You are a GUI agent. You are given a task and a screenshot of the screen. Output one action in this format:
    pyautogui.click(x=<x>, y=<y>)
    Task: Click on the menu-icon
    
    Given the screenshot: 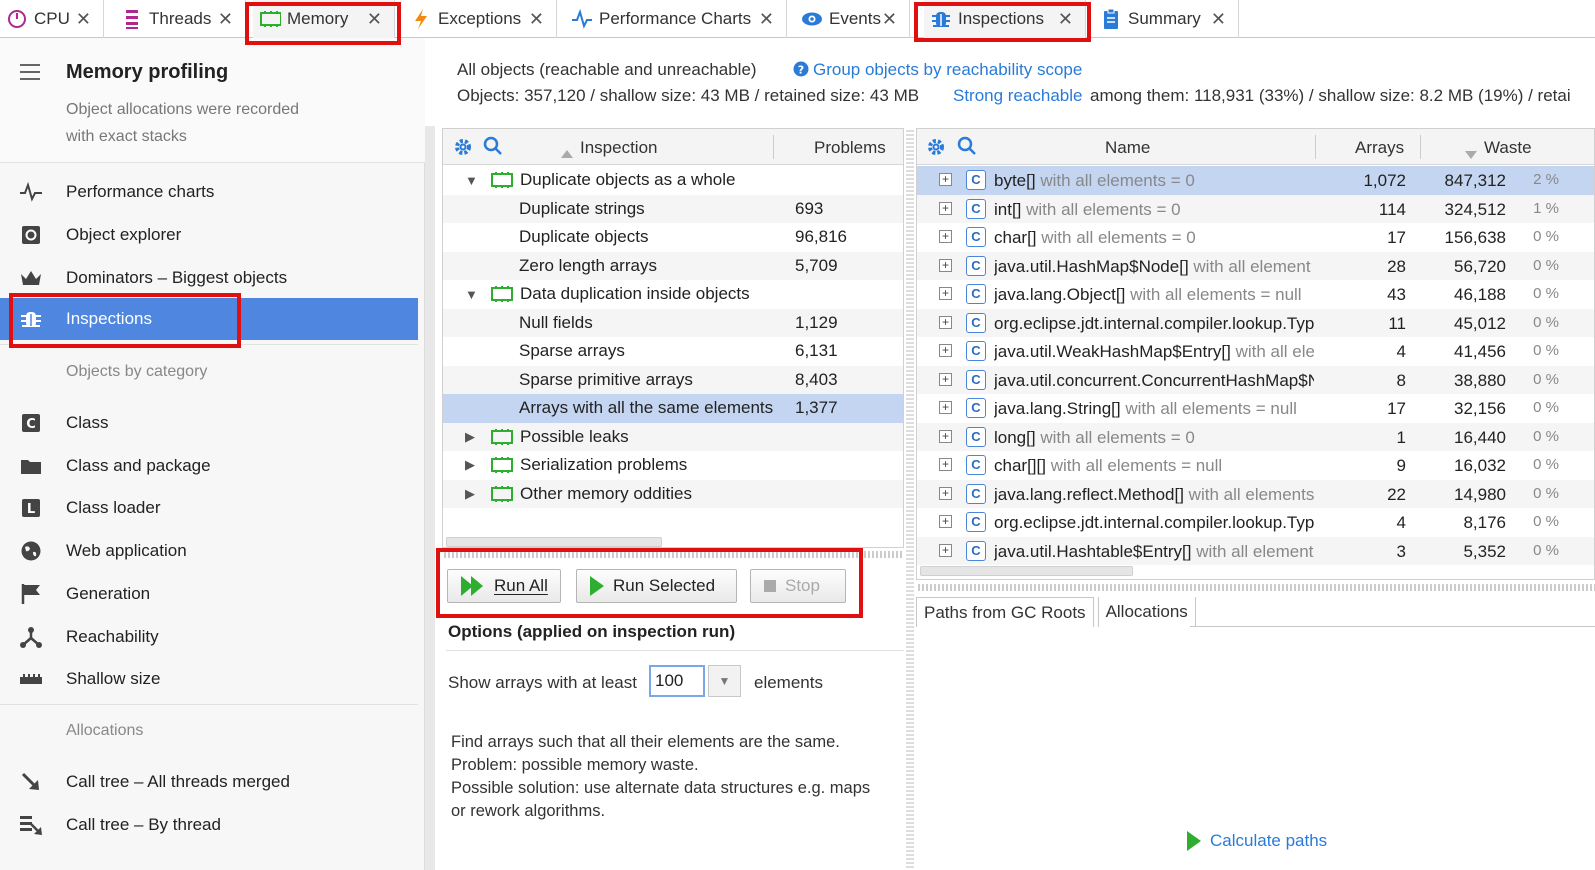 What is the action you would take?
    pyautogui.click(x=30, y=74)
    